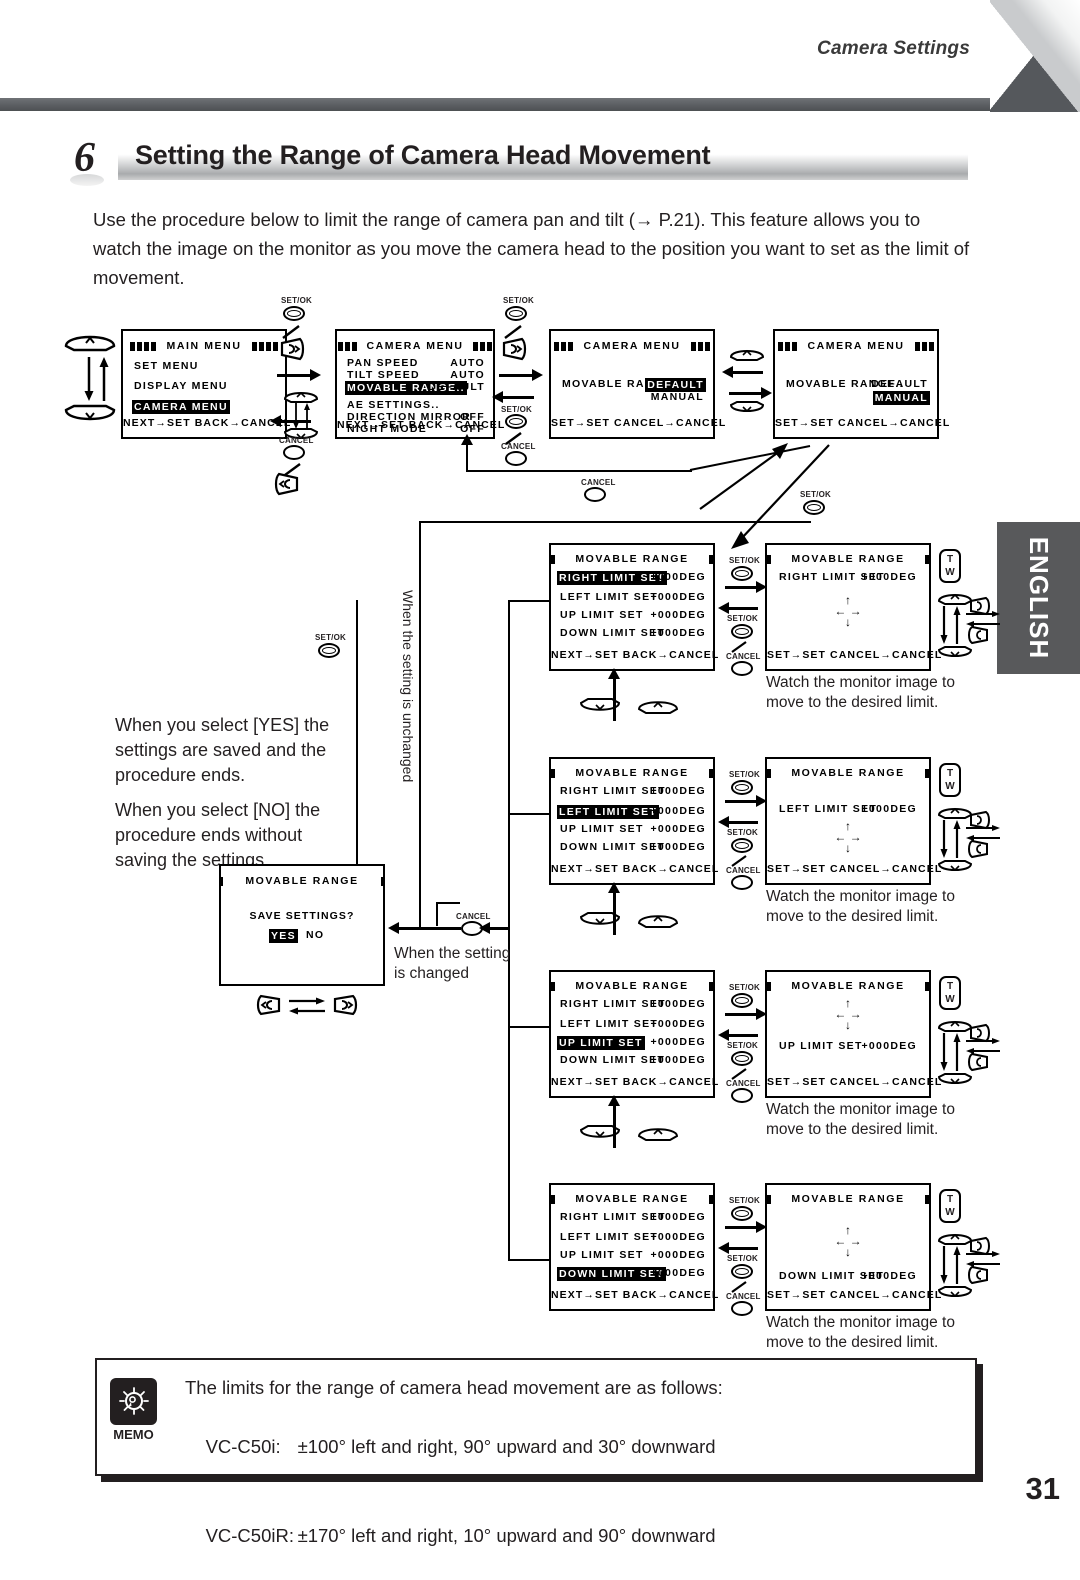 The width and height of the screenshot is (1080, 1580). What do you see at coordinates (357, 733) in the screenshot?
I see `connector-line` at bounding box center [357, 733].